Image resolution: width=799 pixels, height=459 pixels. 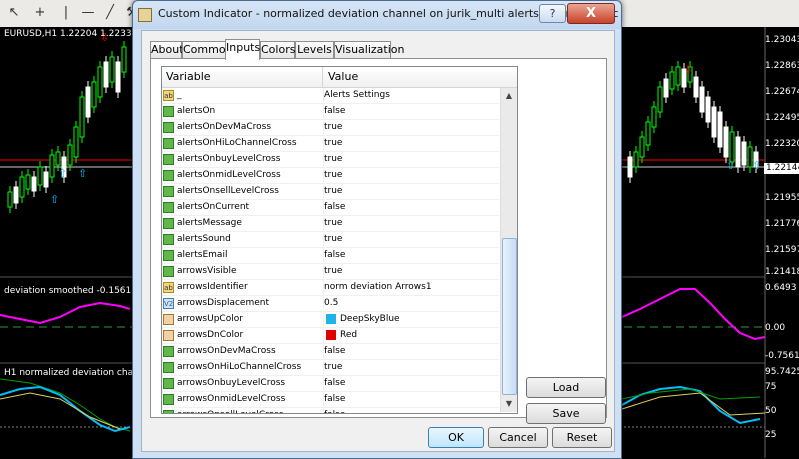 What do you see at coordinates (110, 13) in the screenshot?
I see `trendline-icon: ╱` at bounding box center [110, 13].